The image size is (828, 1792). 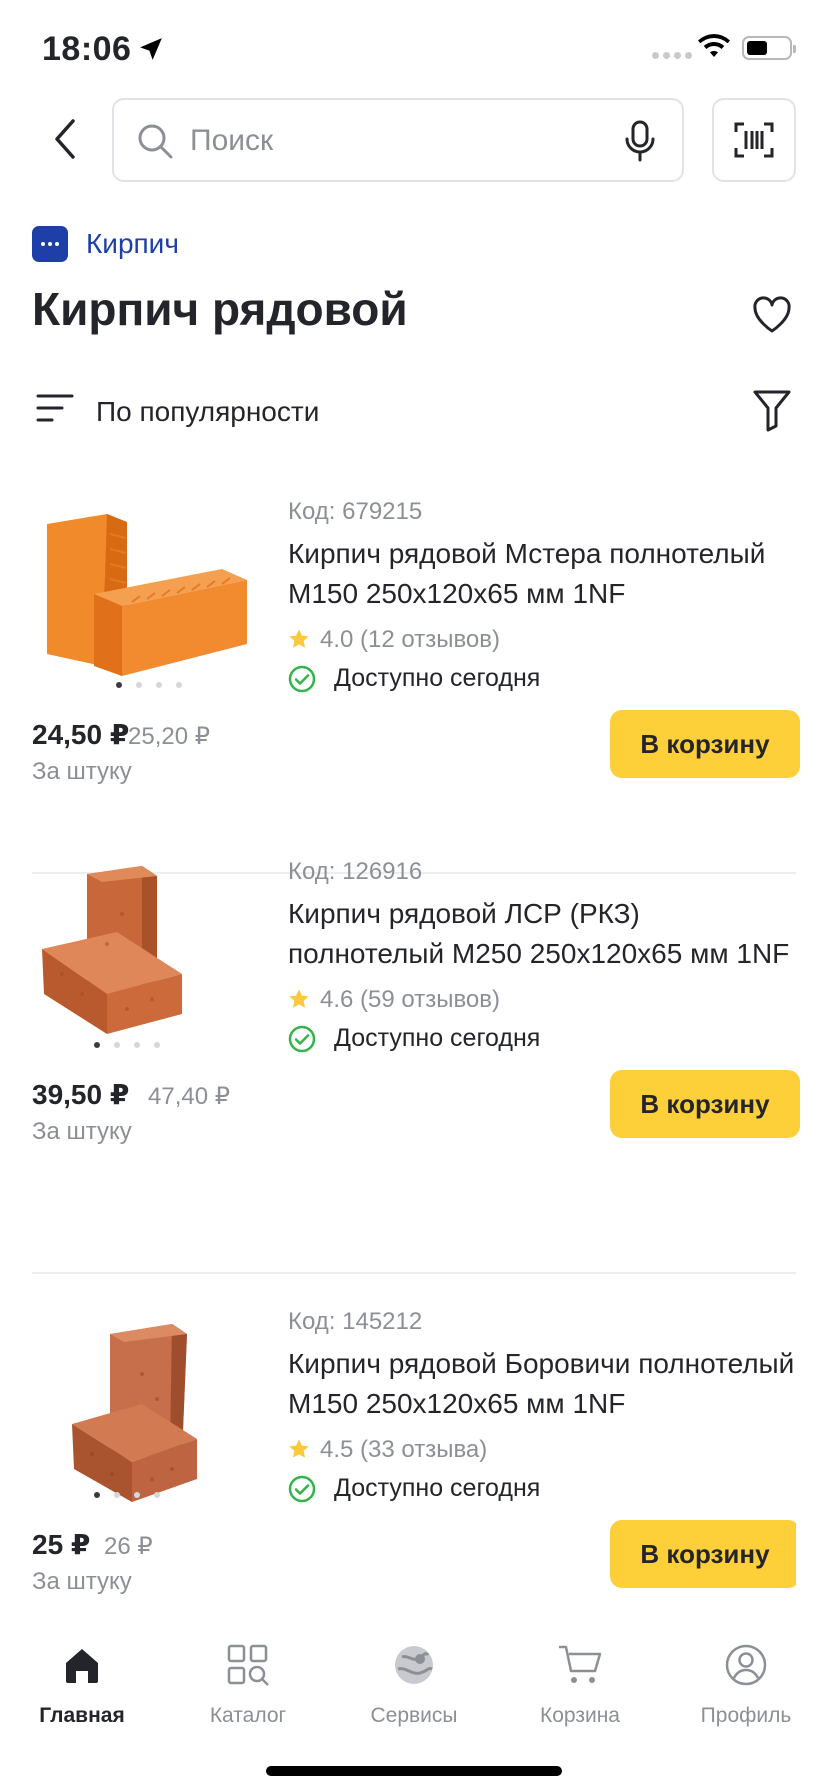 What do you see at coordinates (772, 315) in the screenshot?
I see `favorite-heart-icon` at bounding box center [772, 315].